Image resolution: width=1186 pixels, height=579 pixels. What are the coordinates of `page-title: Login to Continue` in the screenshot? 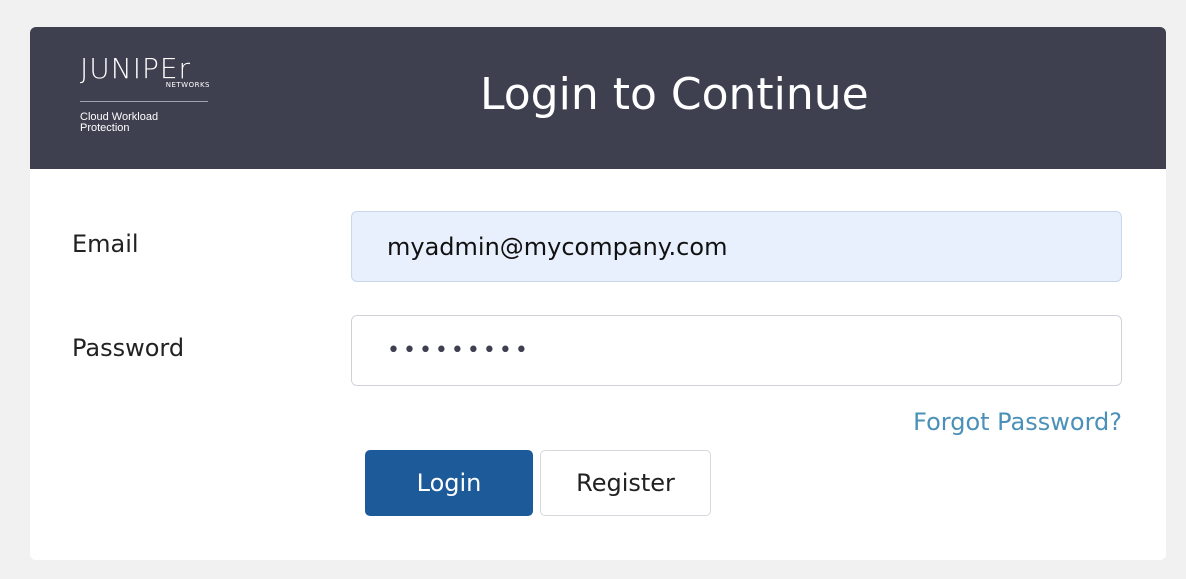 It's located at (674, 94).